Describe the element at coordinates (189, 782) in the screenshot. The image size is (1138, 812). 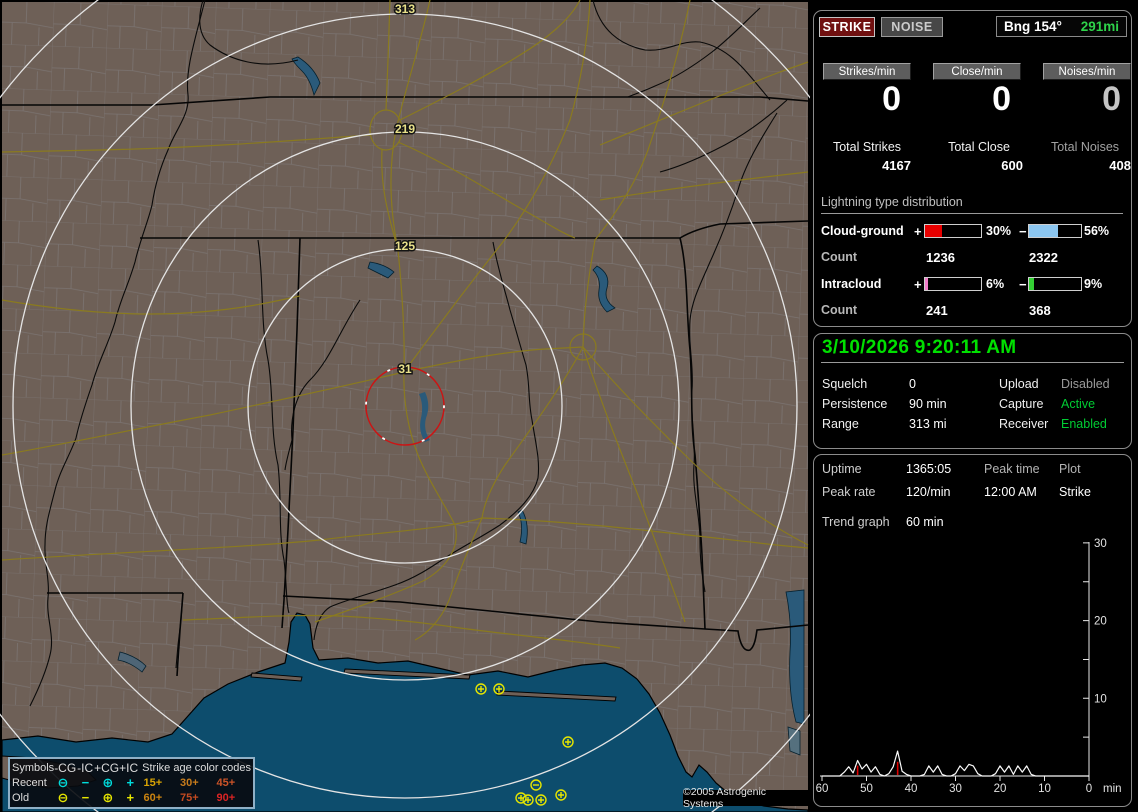
I see `age-code-30: 30+` at that location.